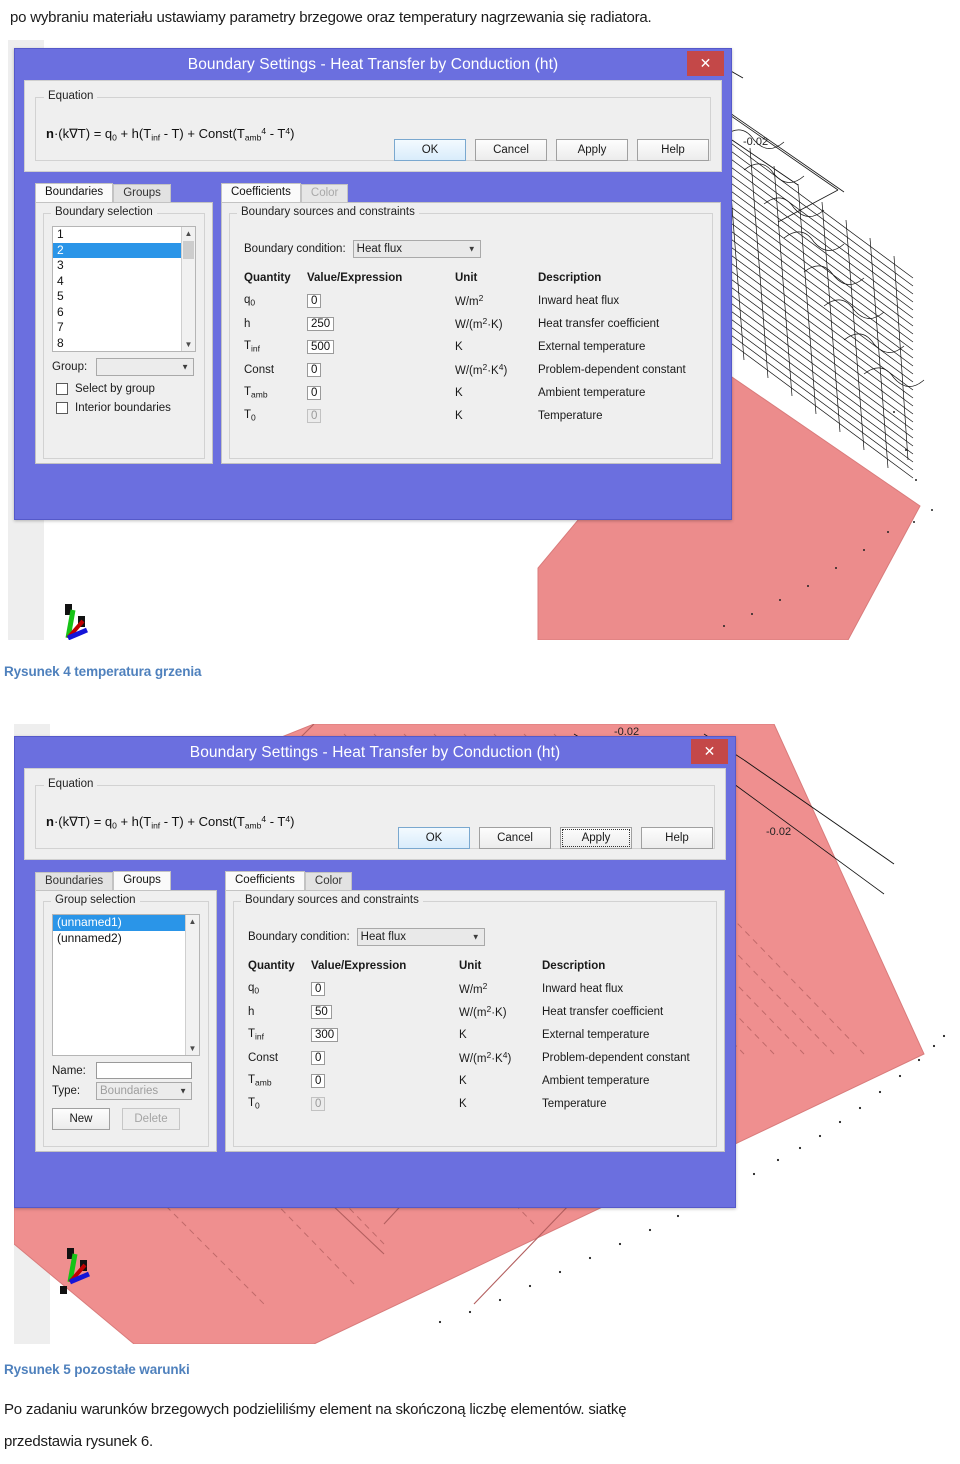 The image size is (960, 1464). What do you see at coordinates (314, 415) in the screenshot?
I see `t0-input: 0` at bounding box center [314, 415].